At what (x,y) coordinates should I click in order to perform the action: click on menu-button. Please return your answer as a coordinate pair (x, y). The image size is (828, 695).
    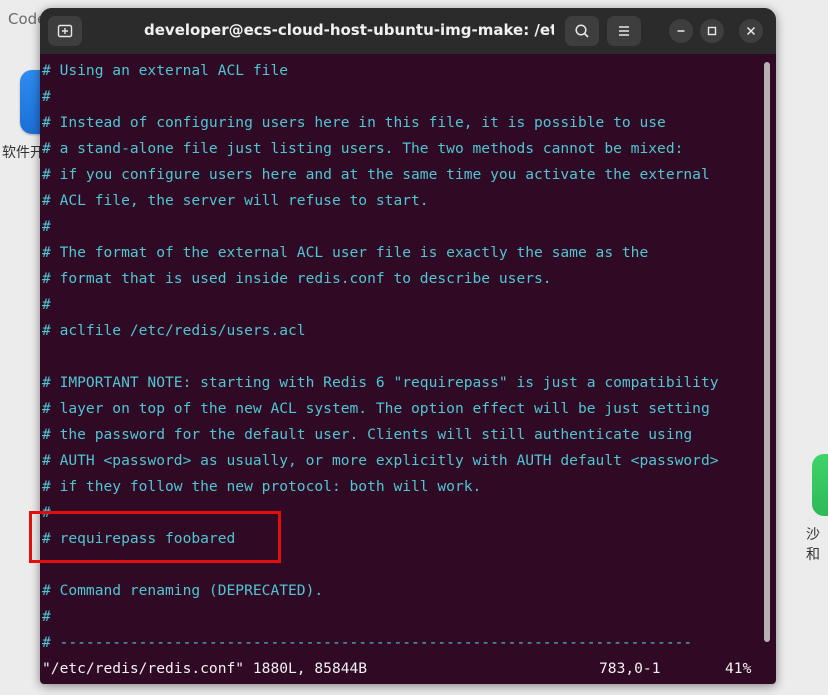
    Looking at the image, I should click on (624, 31).